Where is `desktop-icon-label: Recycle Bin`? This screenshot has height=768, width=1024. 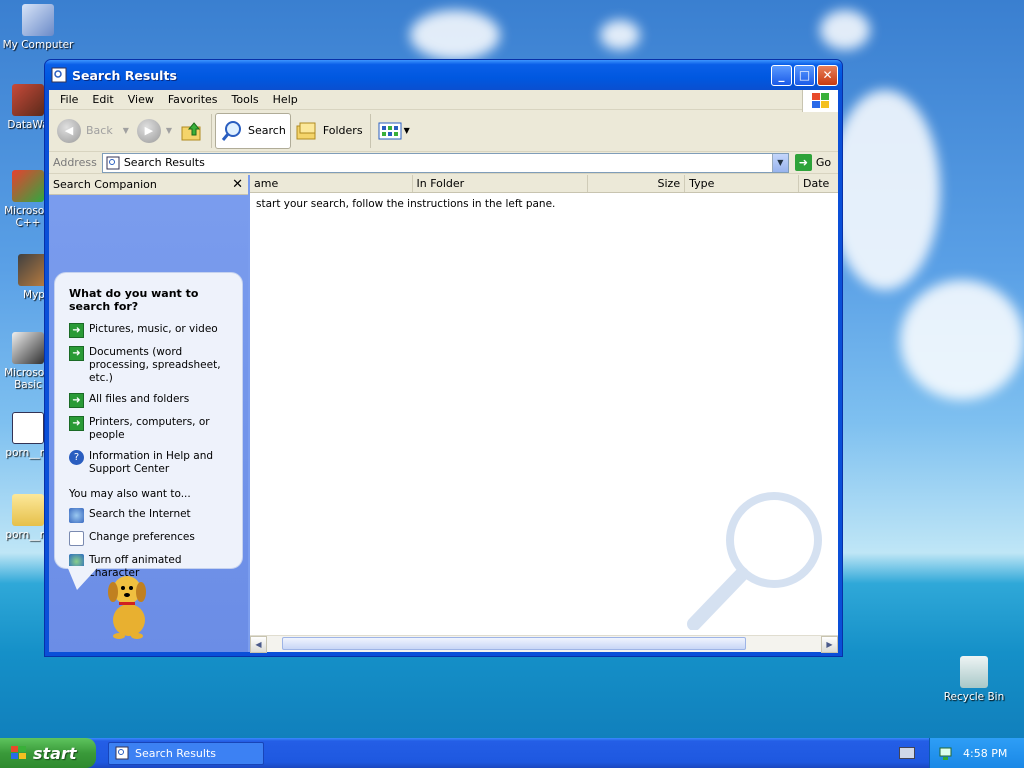
desktop-icon-label: Recycle Bin is located at coordinates (974, 697).